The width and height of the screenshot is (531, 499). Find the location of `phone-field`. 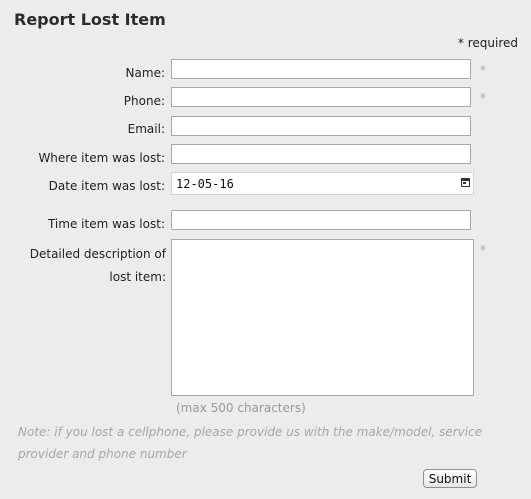

phone-field is located at coordinates (321, 97).